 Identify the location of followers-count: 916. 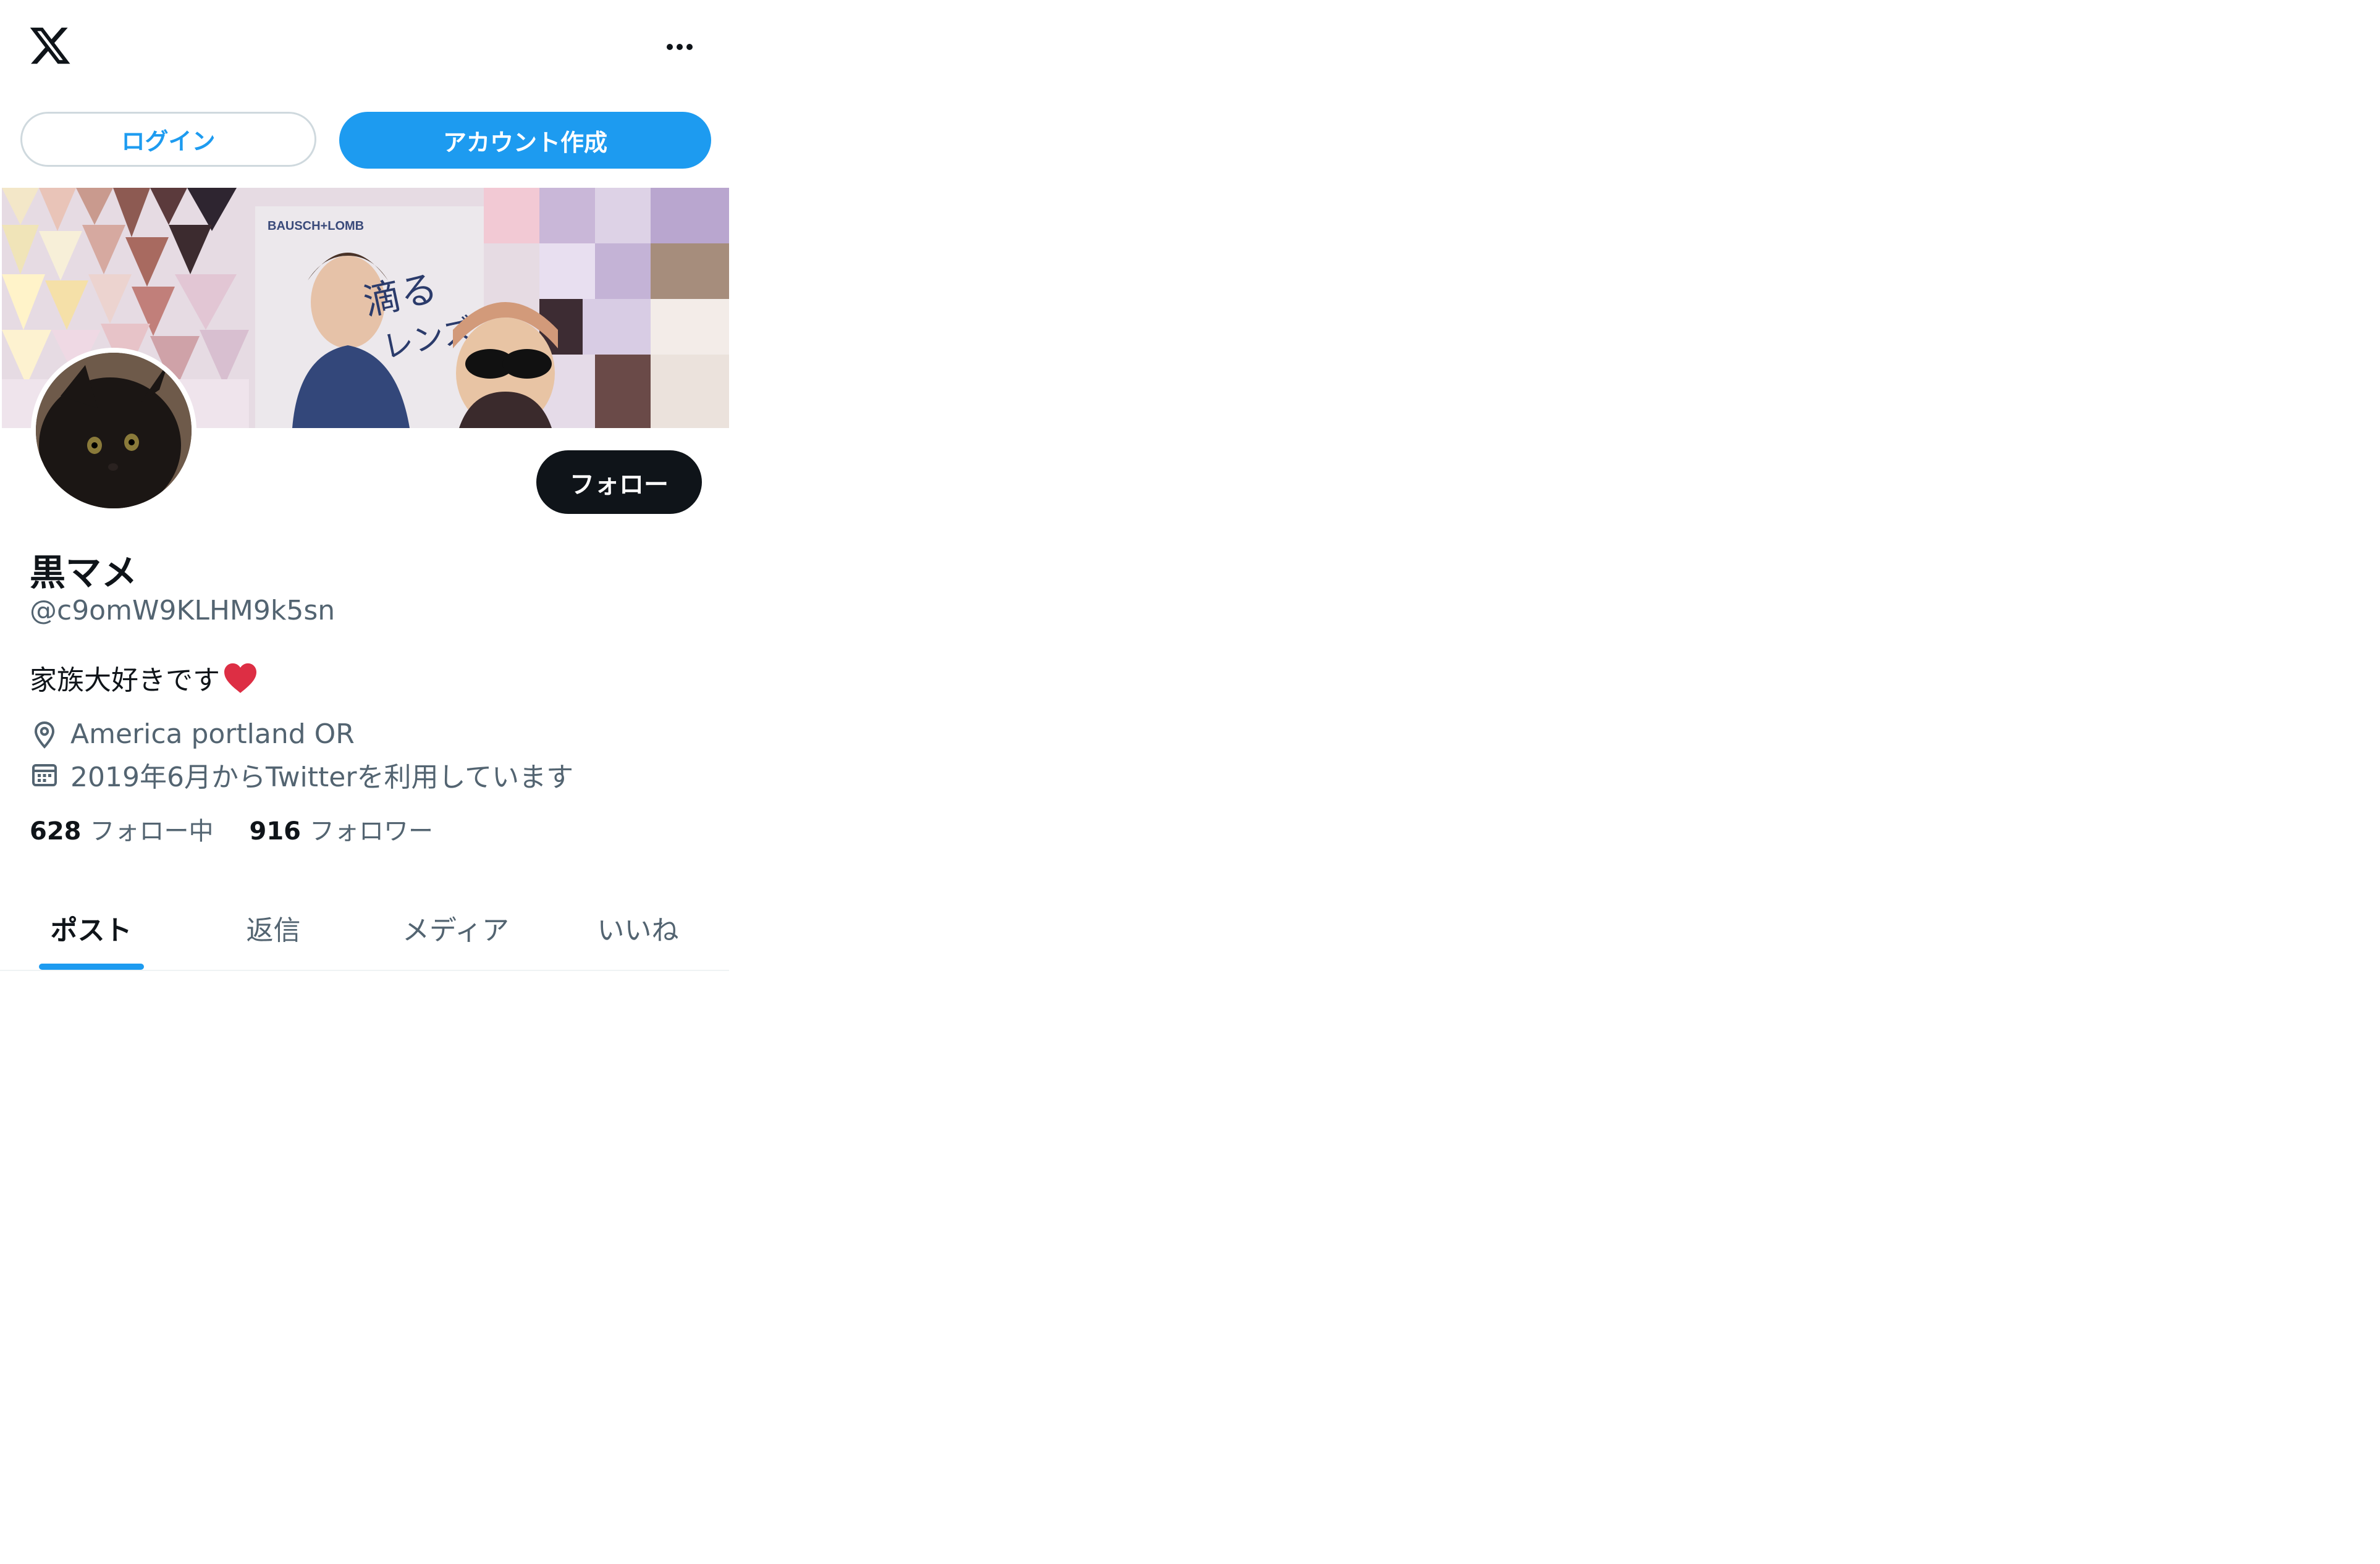
(275, 831).